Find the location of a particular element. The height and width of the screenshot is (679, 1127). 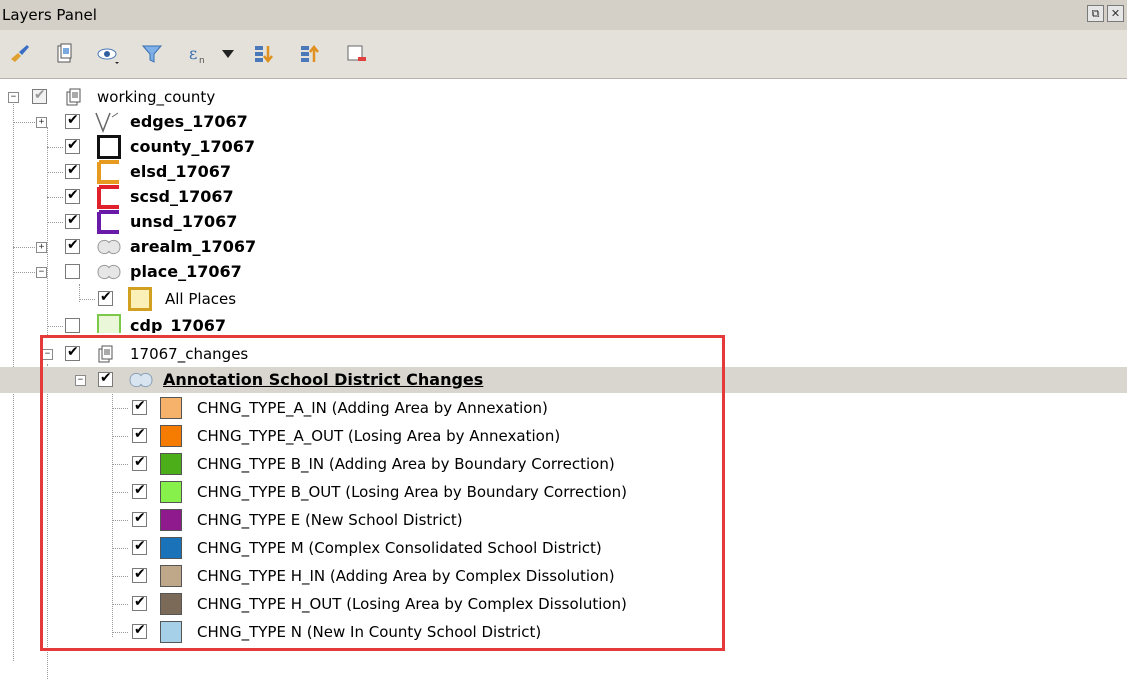

close-panel-button: ✕ is located at coordinates (1115, 13).